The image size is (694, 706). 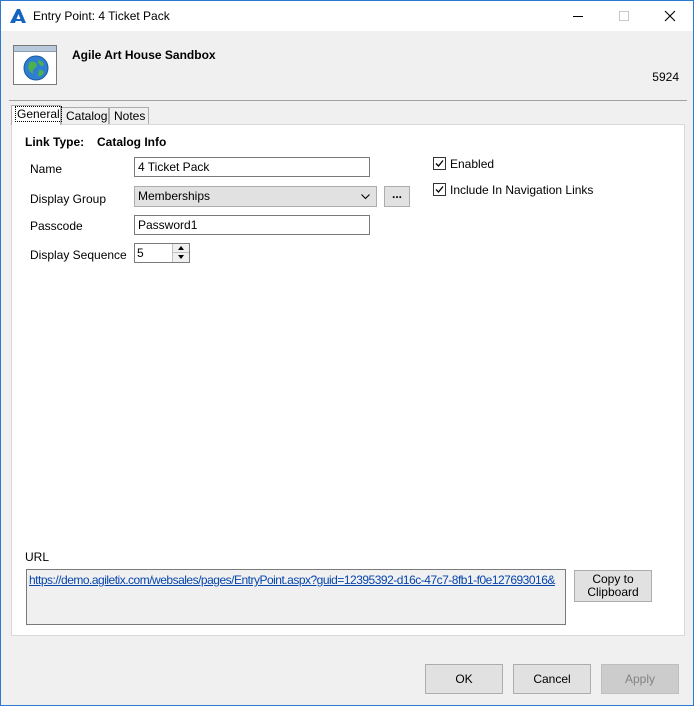 I want to click on tab-catalog: Catalog, so click(x=85, y=115).